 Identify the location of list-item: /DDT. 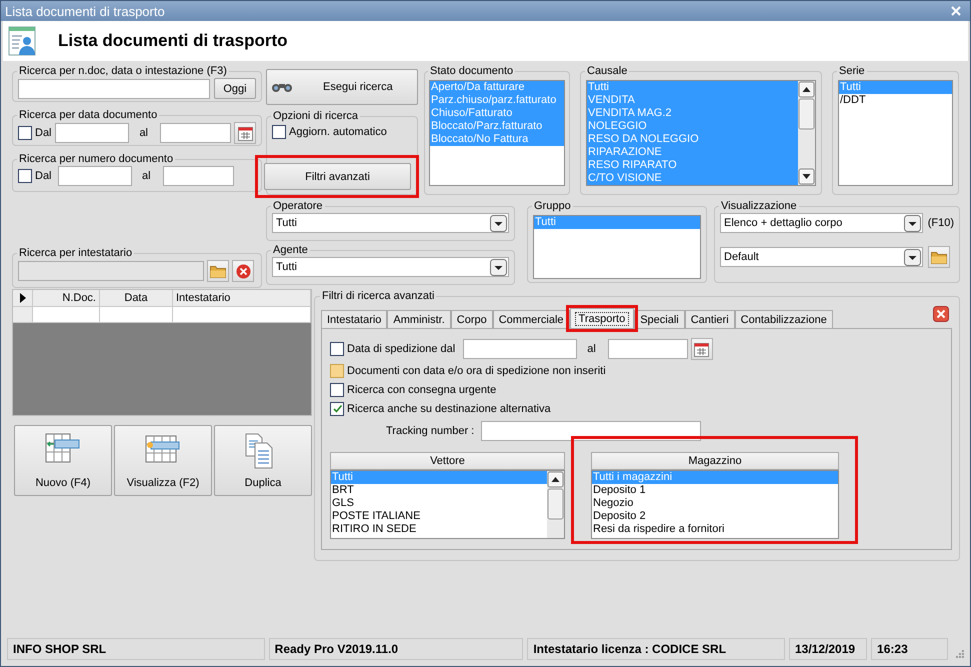
(895, 100).